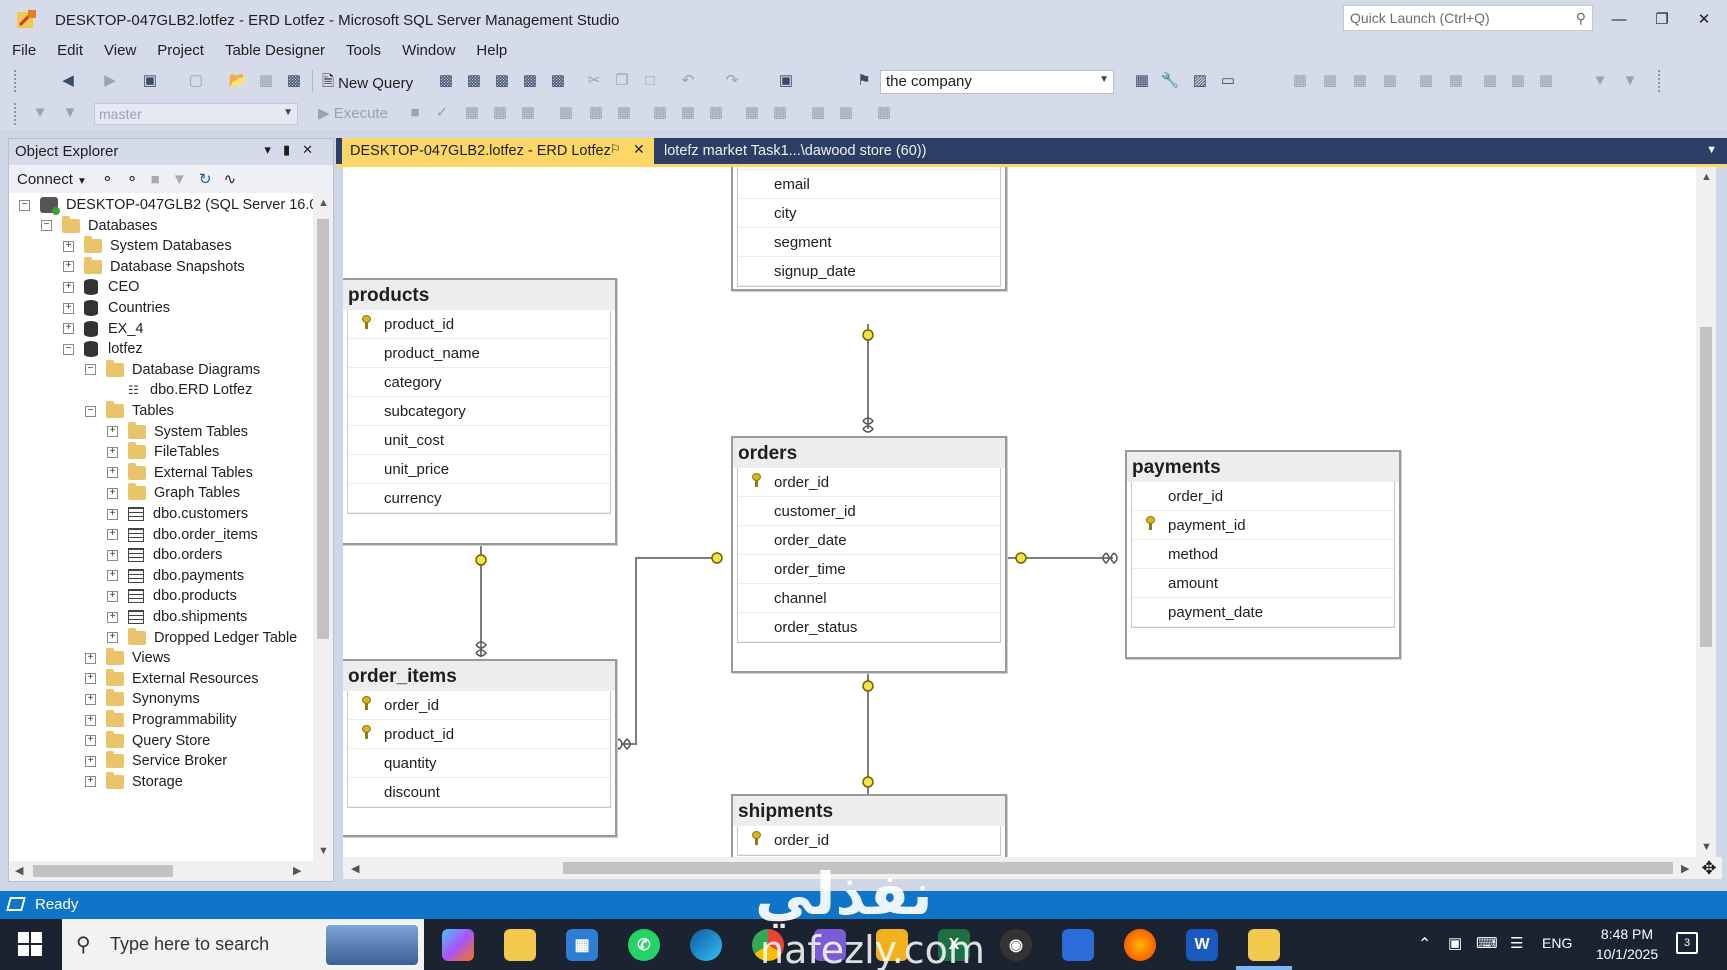 This screenshot has height=970, width=1727. Describe the element at coordinates (99, 226) in the screenshot. I see `tree-node: − Databases` at that location.